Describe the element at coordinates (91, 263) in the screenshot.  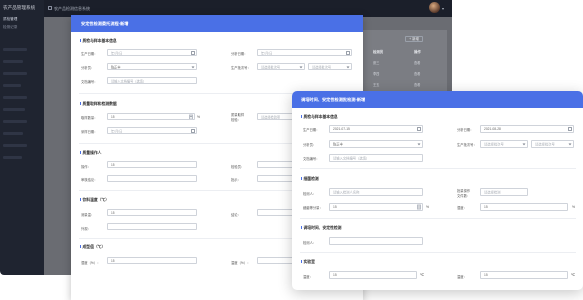
I see `humidity-label: 湿度（%）：` at that location.